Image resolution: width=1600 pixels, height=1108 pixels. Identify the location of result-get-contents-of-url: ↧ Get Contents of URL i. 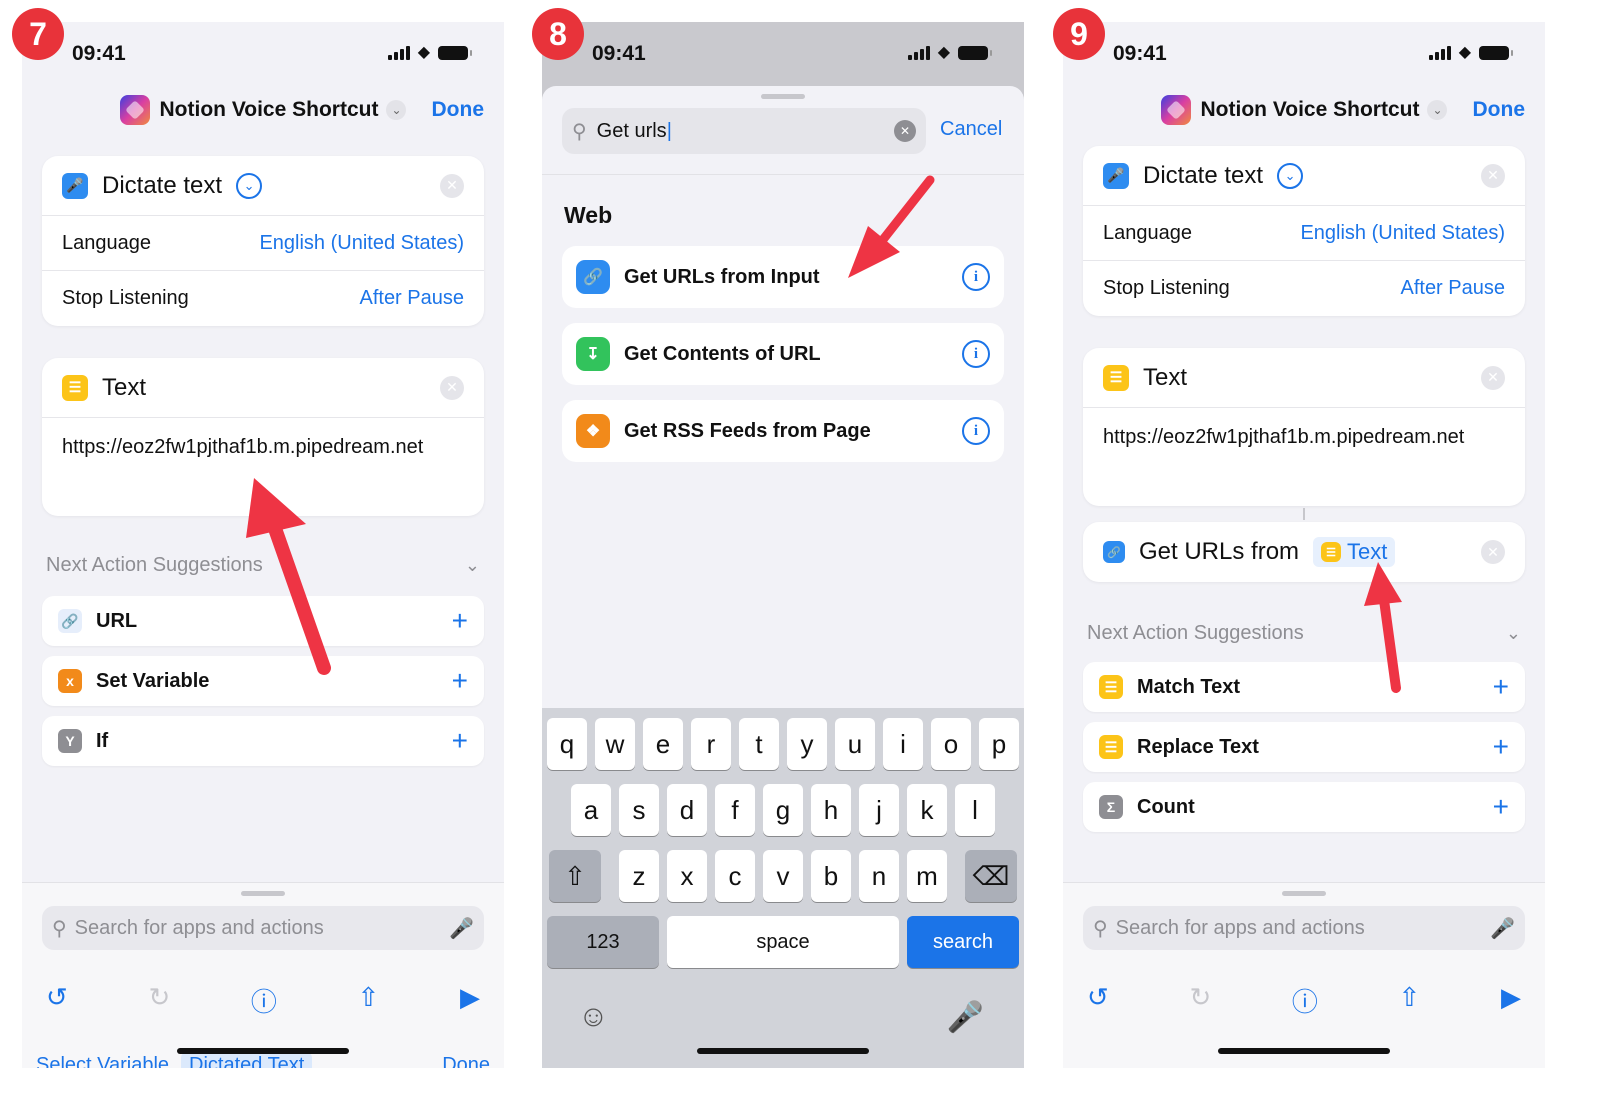
(783, 354).